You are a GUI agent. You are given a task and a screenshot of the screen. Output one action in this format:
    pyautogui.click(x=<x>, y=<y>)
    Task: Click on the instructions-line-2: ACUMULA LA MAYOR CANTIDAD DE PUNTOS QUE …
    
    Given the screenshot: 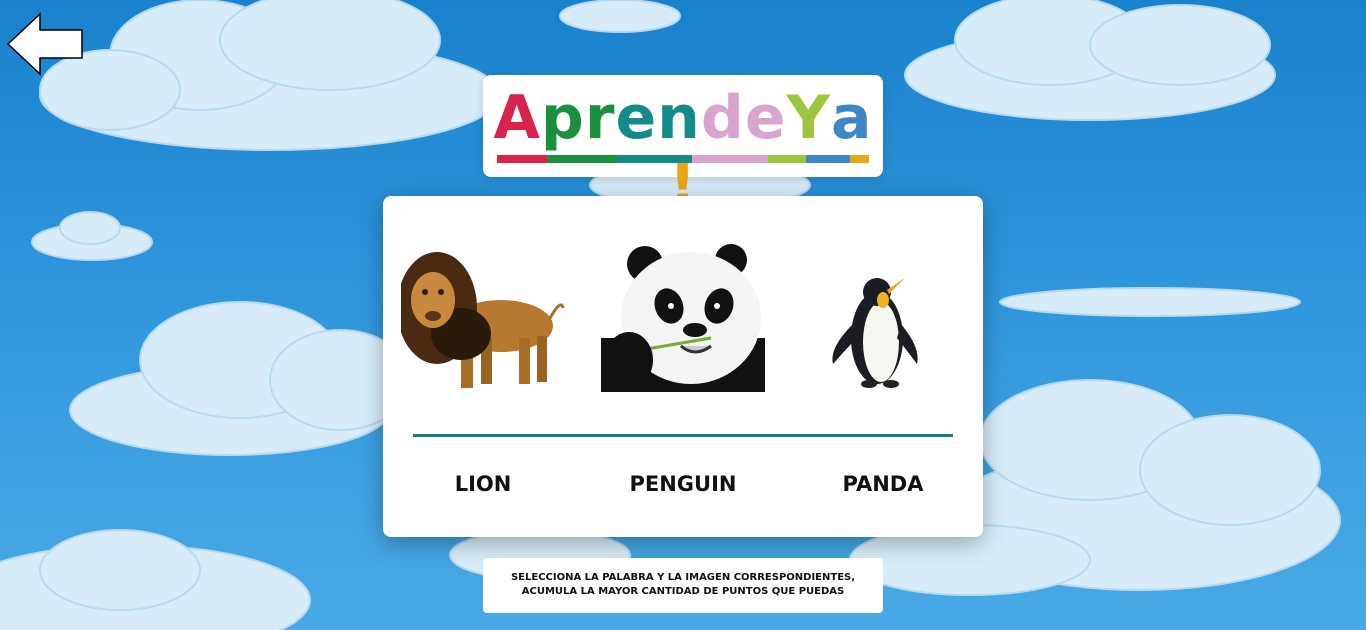 What is the action you would take?
    pyautogui.click(x=683, y=591)
    